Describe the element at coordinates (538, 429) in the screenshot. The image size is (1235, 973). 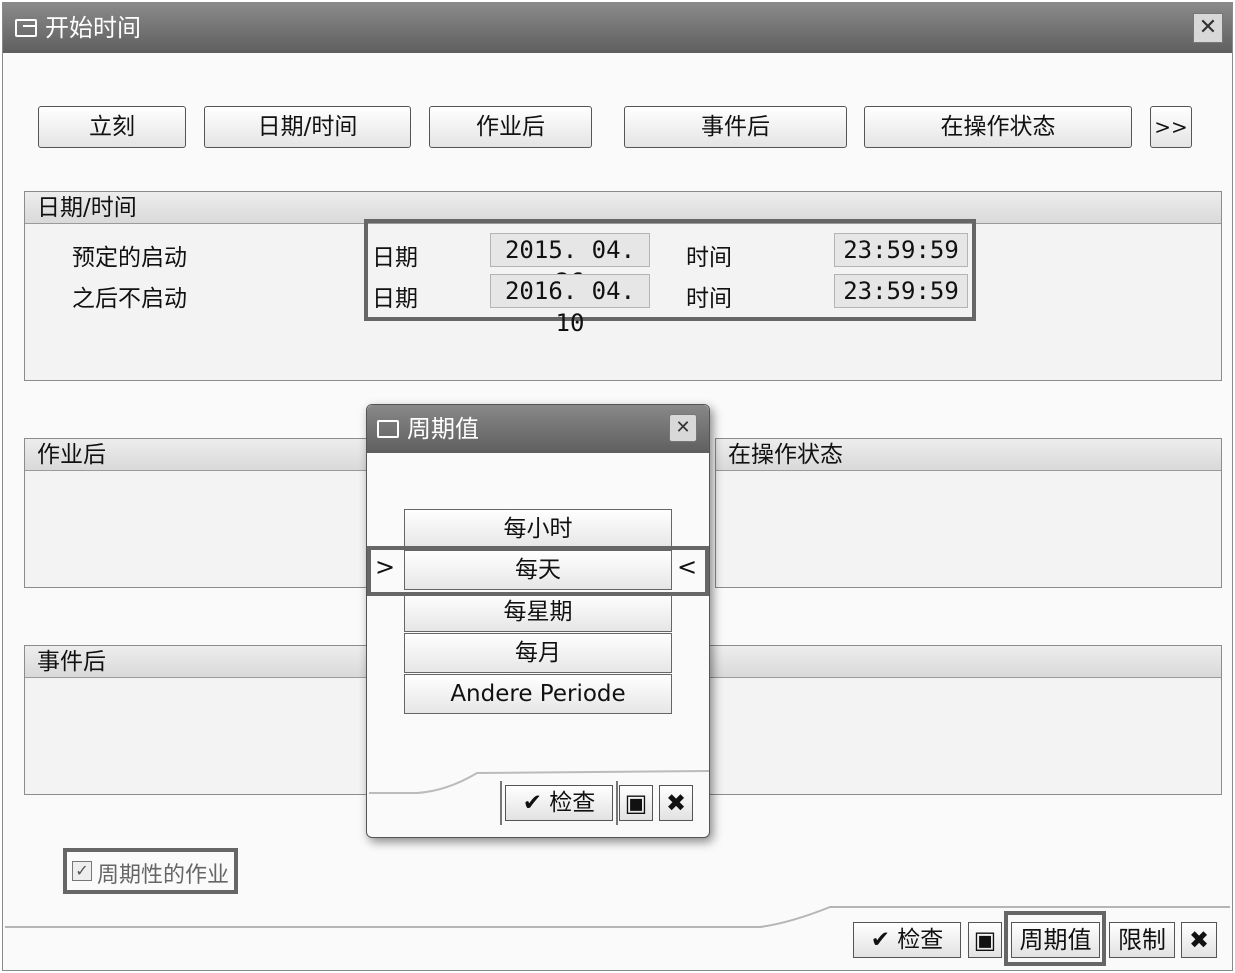
I see `popup-titlebar: 周期值` at that location.